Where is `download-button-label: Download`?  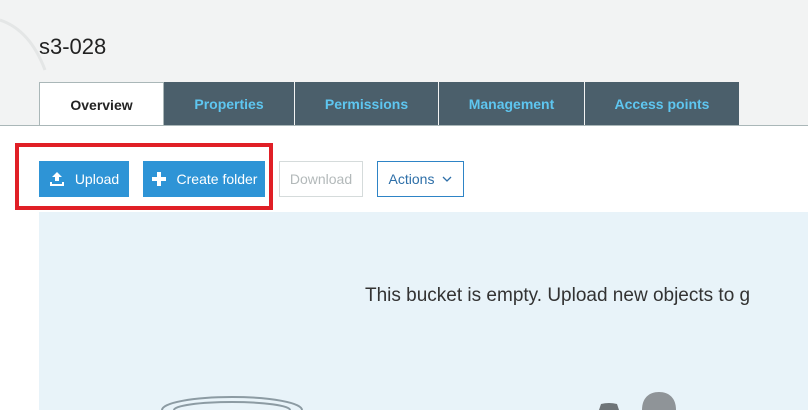
download-button-label: Download is located at coordinates (321, 179).